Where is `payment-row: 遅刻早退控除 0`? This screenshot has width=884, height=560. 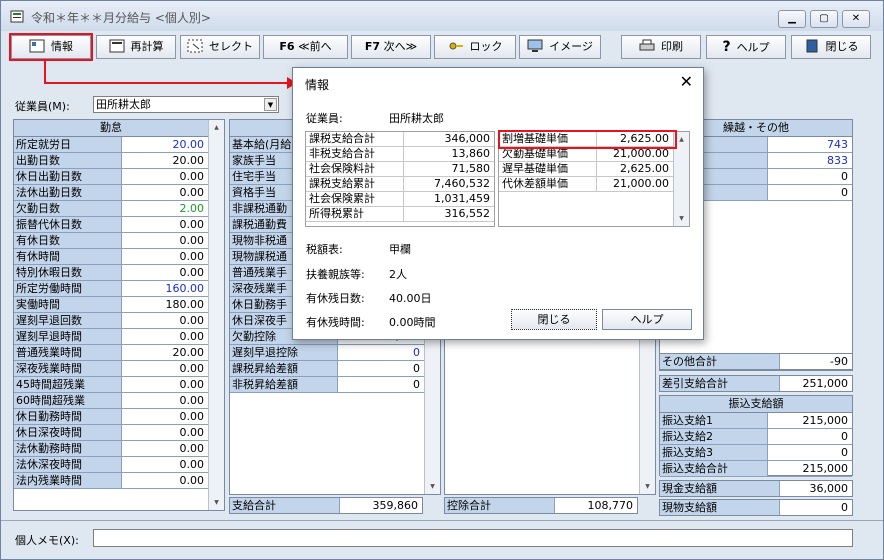 payment-row: 遅刻早退控除 0 is located at coordinates (327, 353).